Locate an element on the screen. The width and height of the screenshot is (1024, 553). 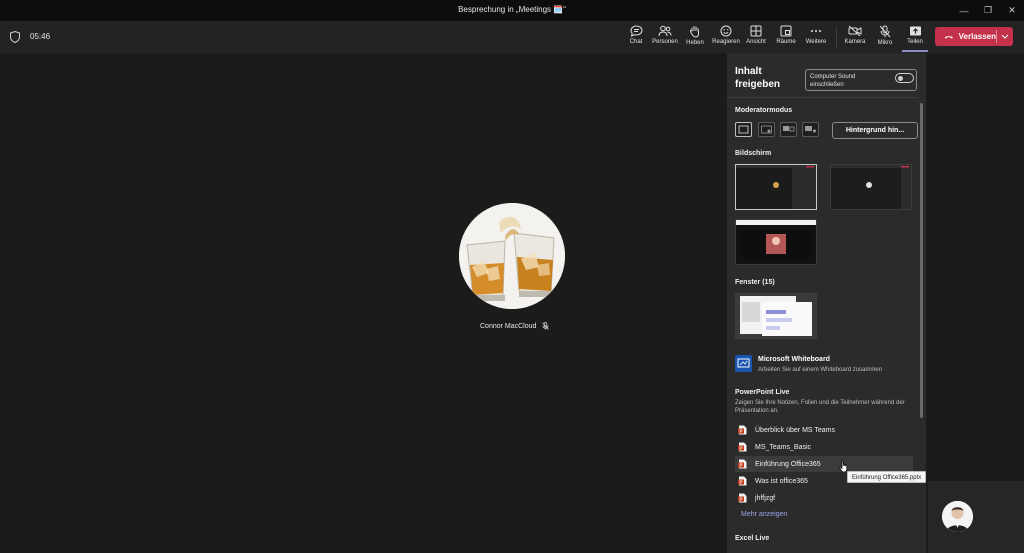
view-button: Ansicht is located at coordinates (756, 37).